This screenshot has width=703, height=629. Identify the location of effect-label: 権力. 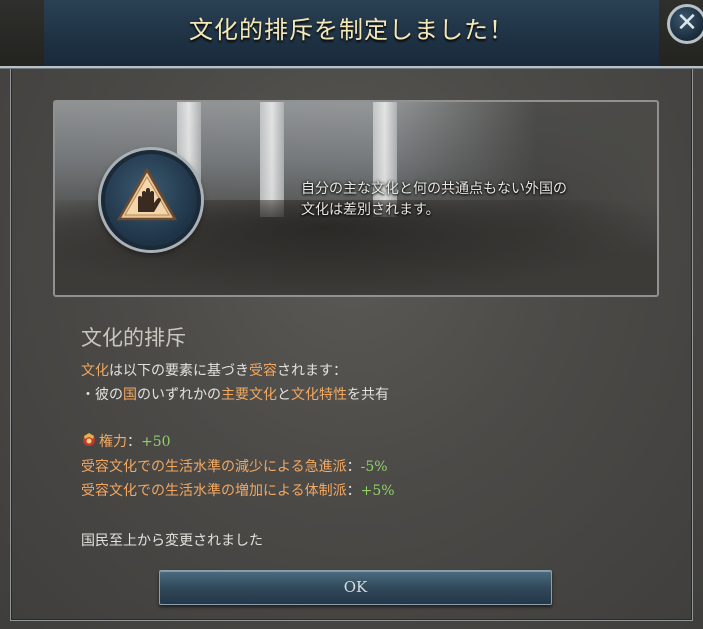
(113, 442).